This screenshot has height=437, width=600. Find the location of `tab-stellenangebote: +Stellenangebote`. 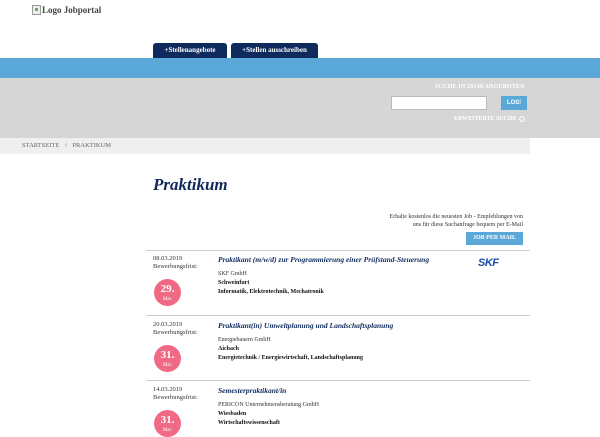

tab-stellenangebote: +Stellenangebote is located at coordinates (190, 50).